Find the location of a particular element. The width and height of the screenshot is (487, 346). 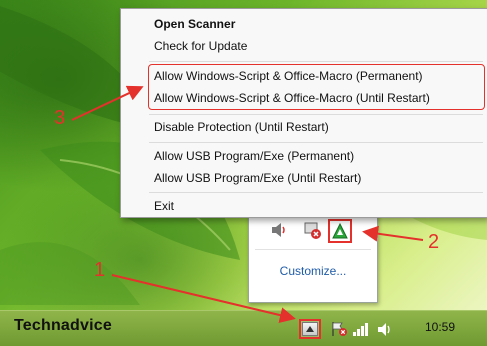

annotation-number-2: 2 is located at coordinates (434, 242).